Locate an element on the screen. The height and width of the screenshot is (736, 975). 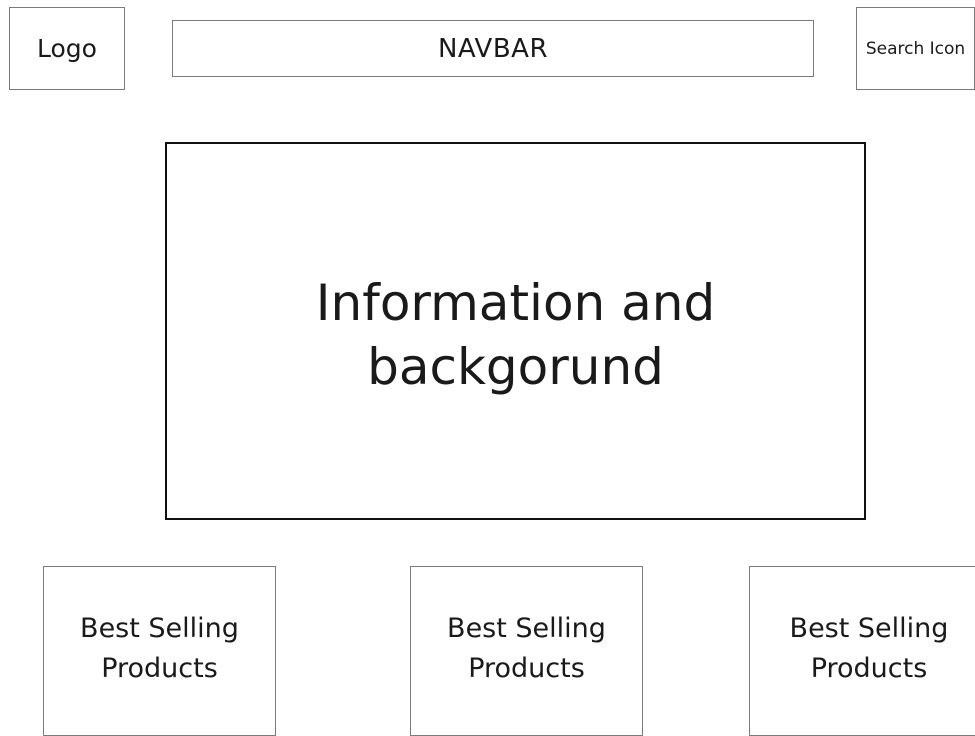
search-icon-placeholder: Search Icon is located at coordinates (915, 48).